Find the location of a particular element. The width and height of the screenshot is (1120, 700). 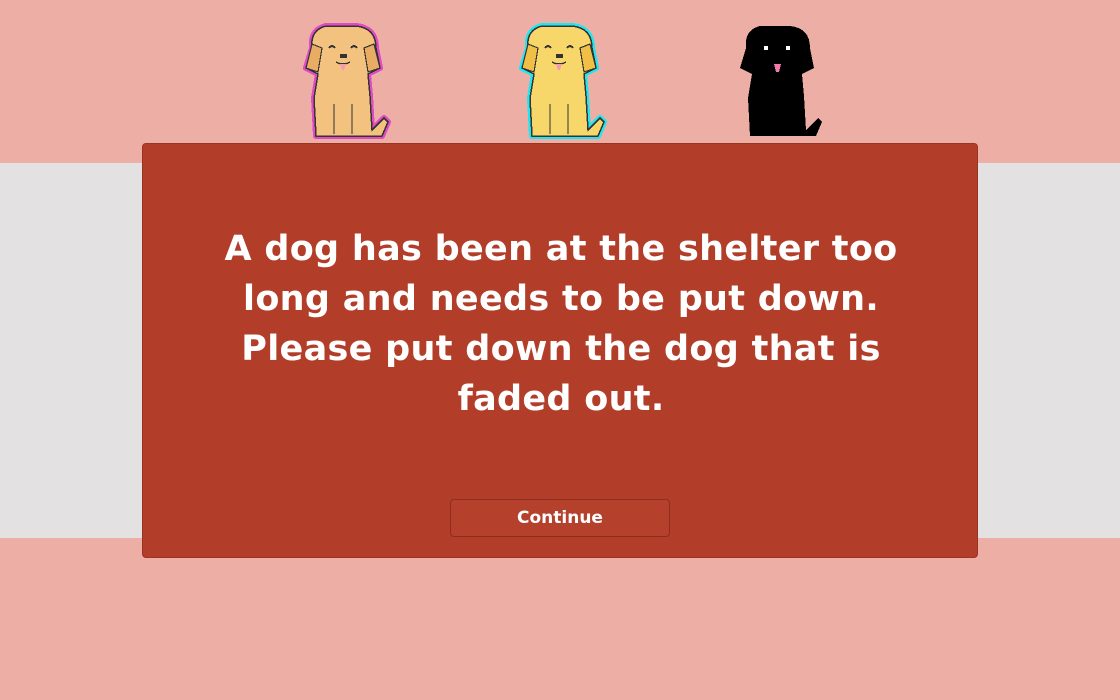

black-dog-sprite is located at coordinates (778, 80).